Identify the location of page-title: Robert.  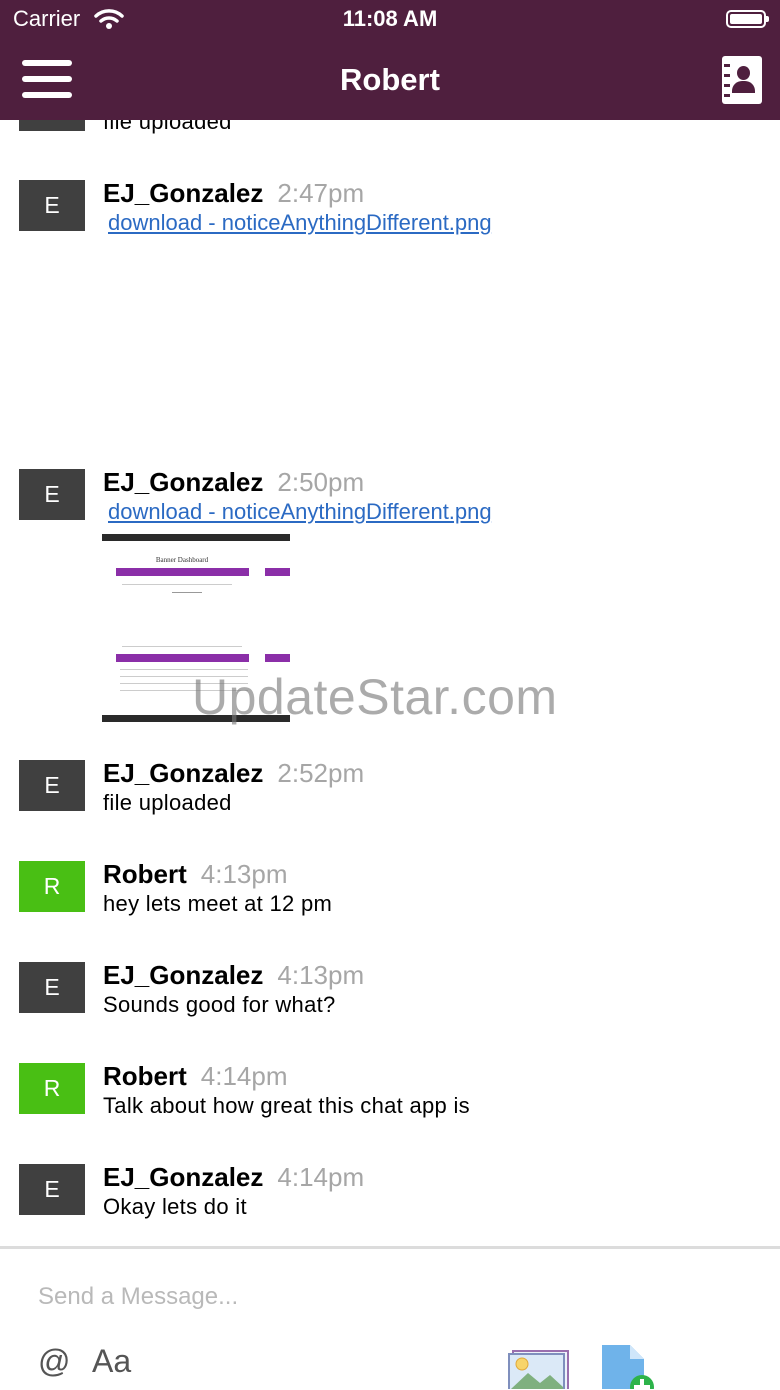
(390, 79).